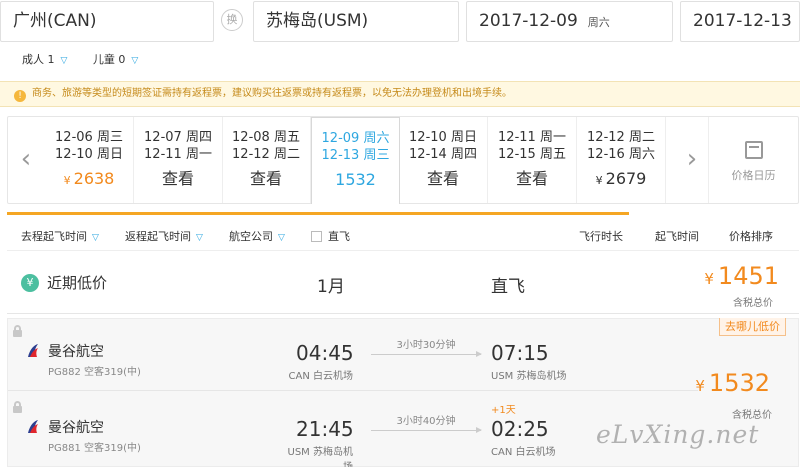 This screenshot has height=467, width=800. Describe the element at coordinates (325, 429) in the screenshot. I see `departure-time: 21:45` at that location.